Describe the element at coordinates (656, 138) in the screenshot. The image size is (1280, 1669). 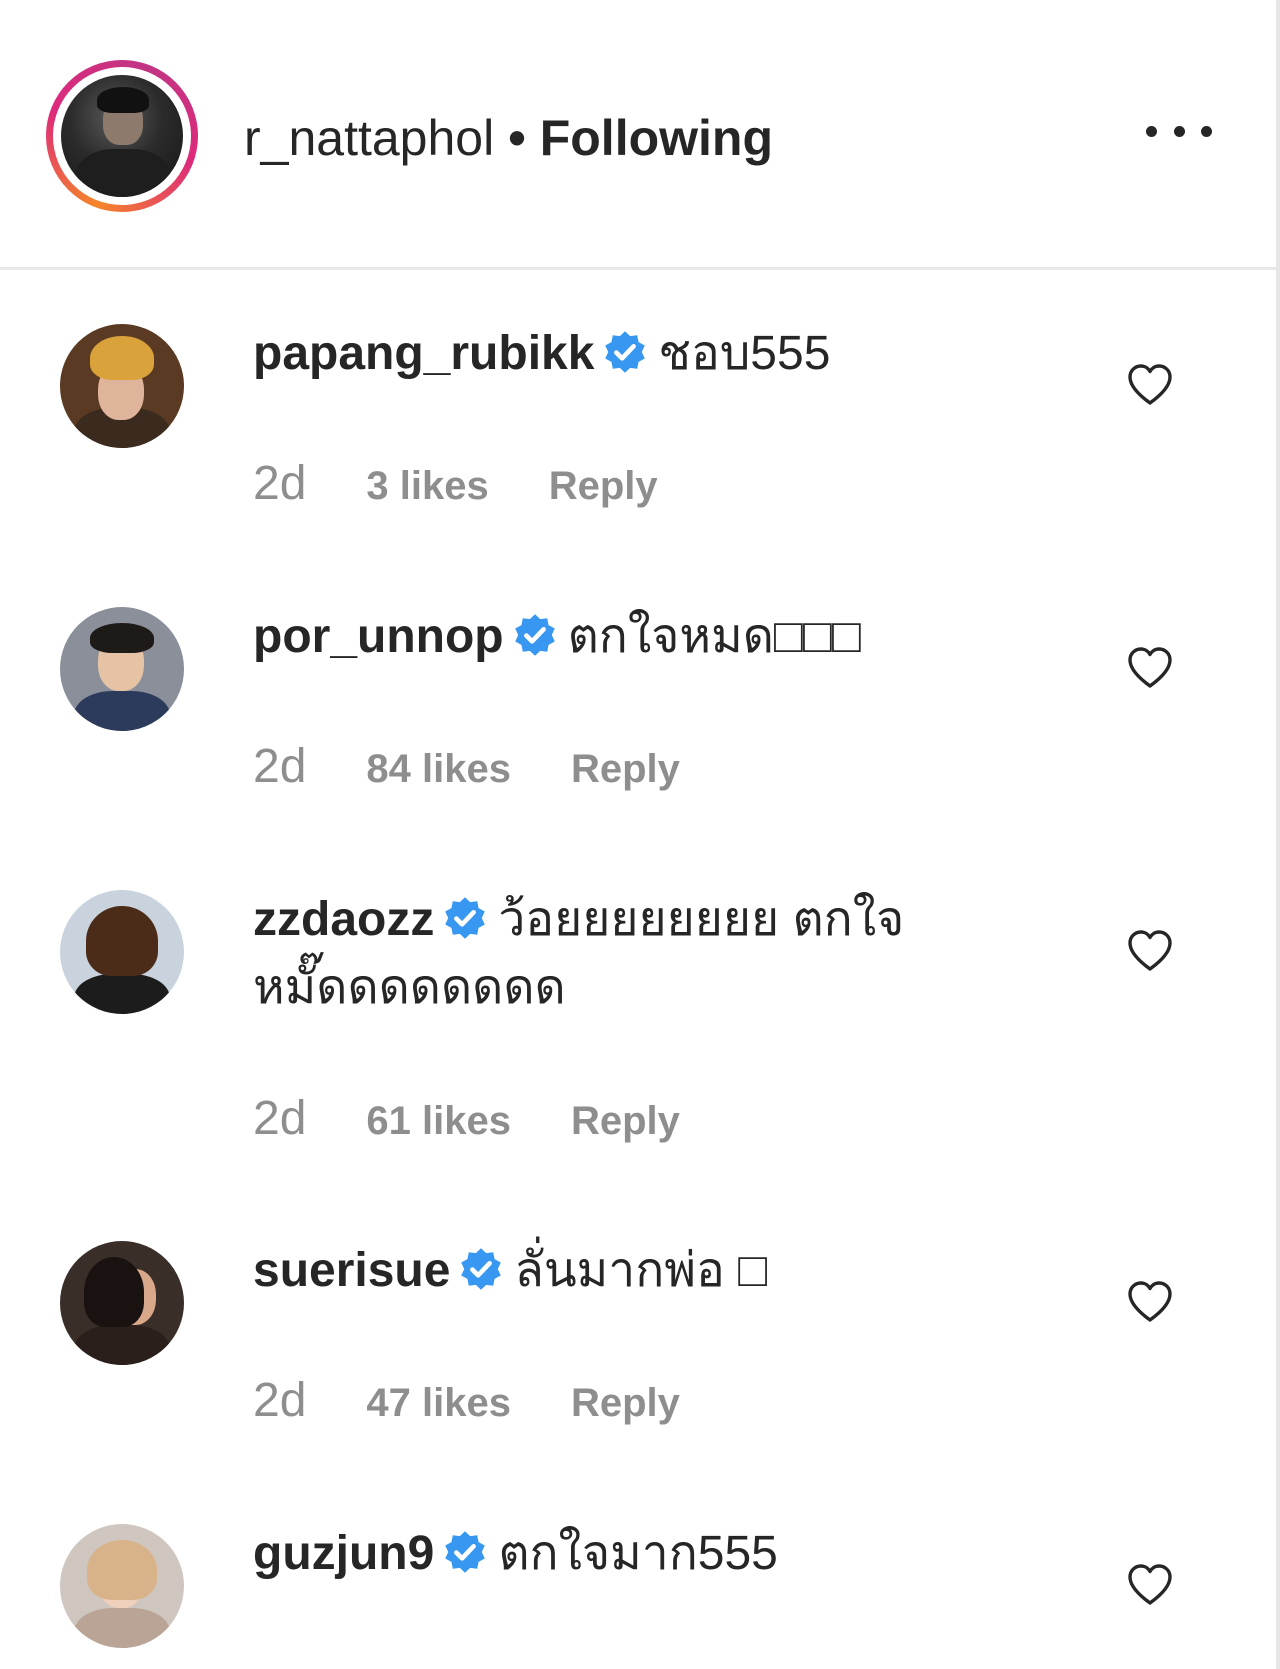
I see `follow-status-button: Following` at that location.